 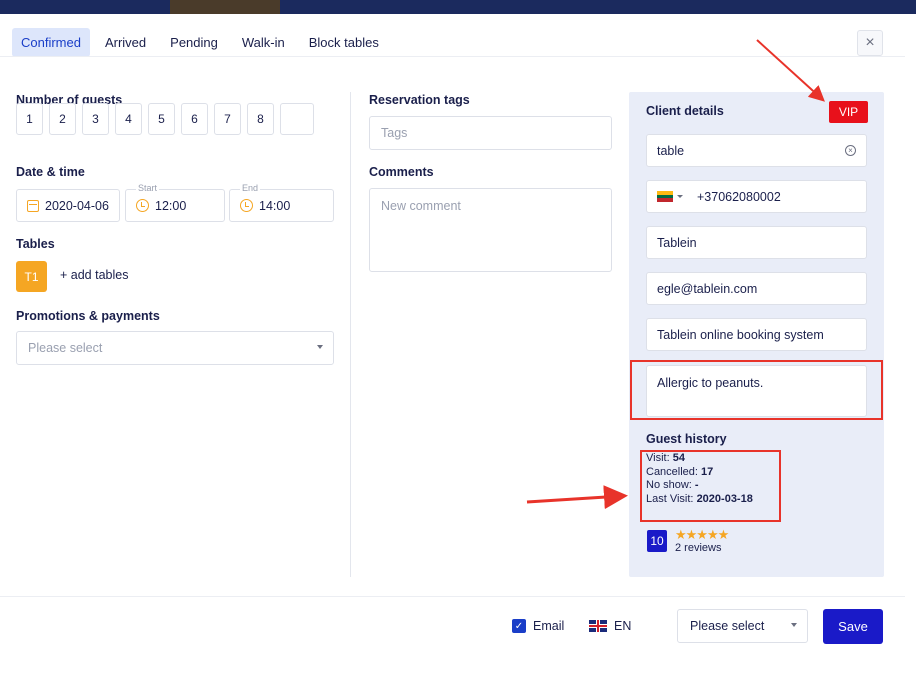 What do you see at coordinates (275, 205) in the screenshot?
I see `end-time-value: 14:00` at bounding box center [275, 205].